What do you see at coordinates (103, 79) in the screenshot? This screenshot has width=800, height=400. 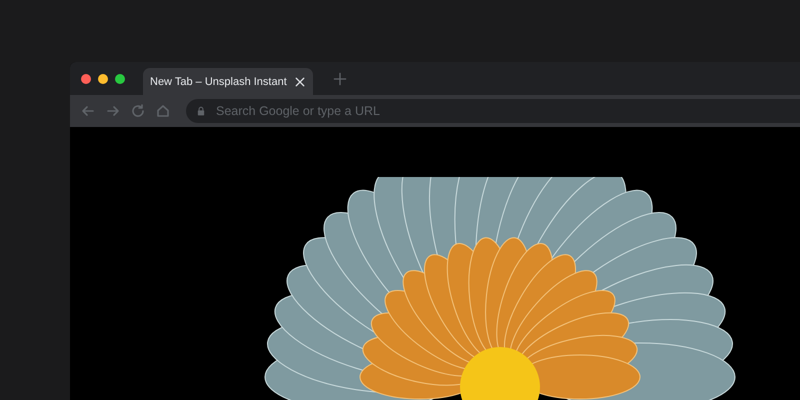 I see `minimize-window-button` at bounding box center [103, 79].